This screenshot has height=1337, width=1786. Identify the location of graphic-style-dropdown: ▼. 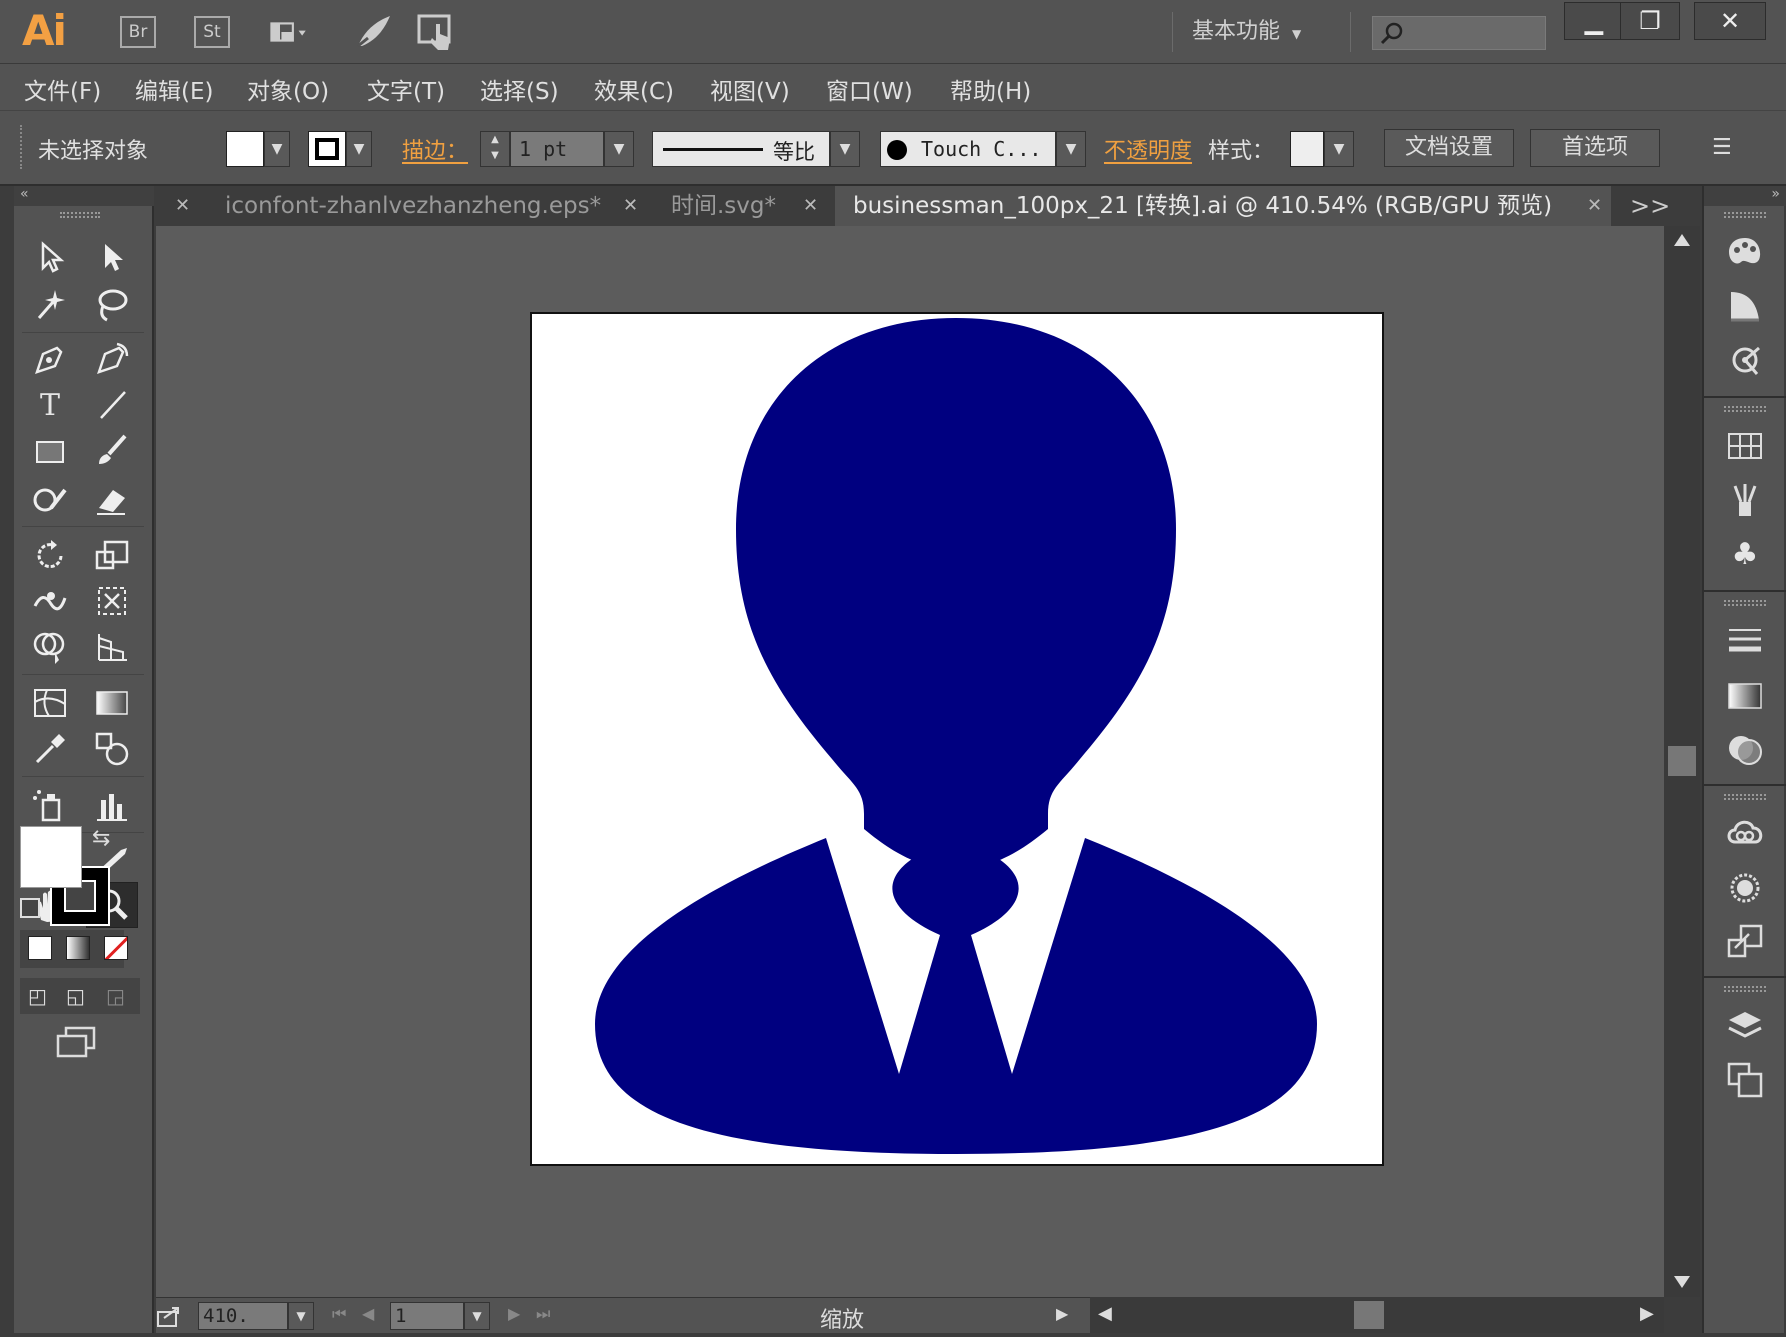
(1339, 149).